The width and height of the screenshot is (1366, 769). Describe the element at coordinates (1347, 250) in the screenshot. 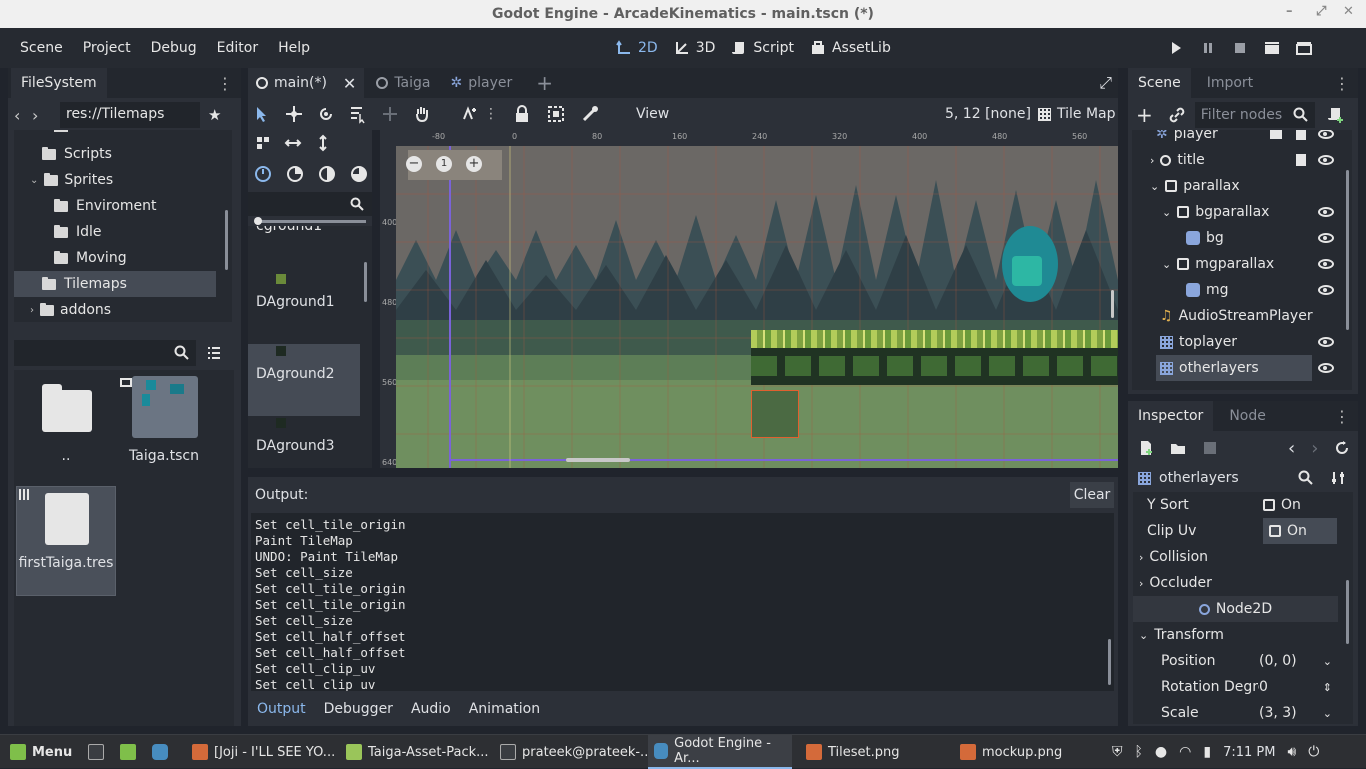

I see `scene-tree-scrollbar` at that location.